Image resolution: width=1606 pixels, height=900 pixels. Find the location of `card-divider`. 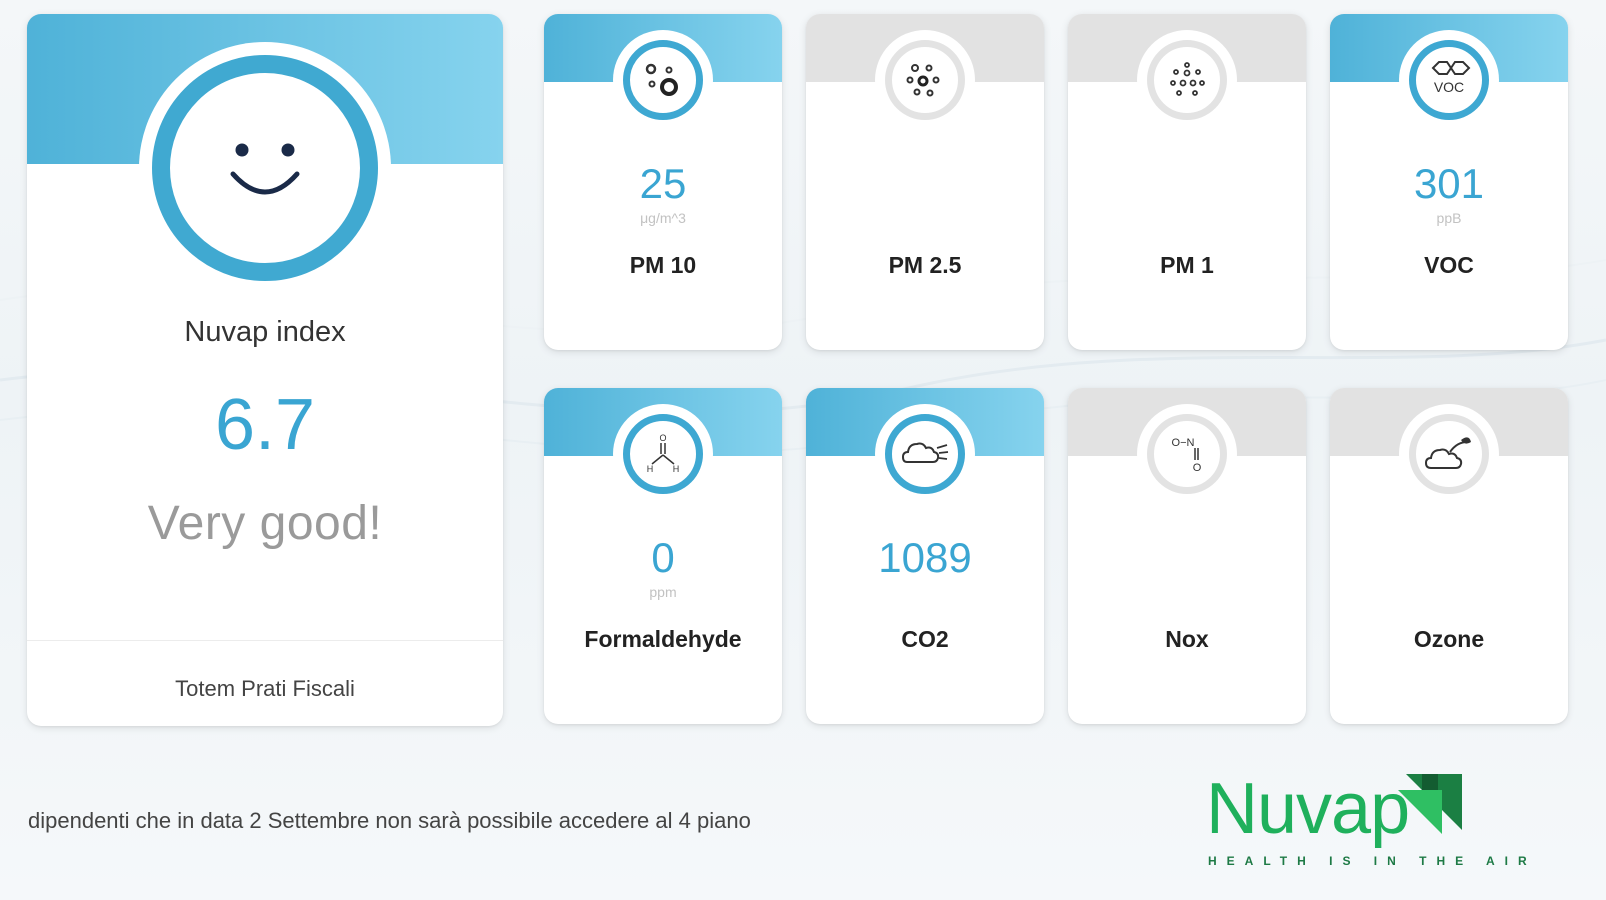

card-divider is located at coordinates (265, 640).